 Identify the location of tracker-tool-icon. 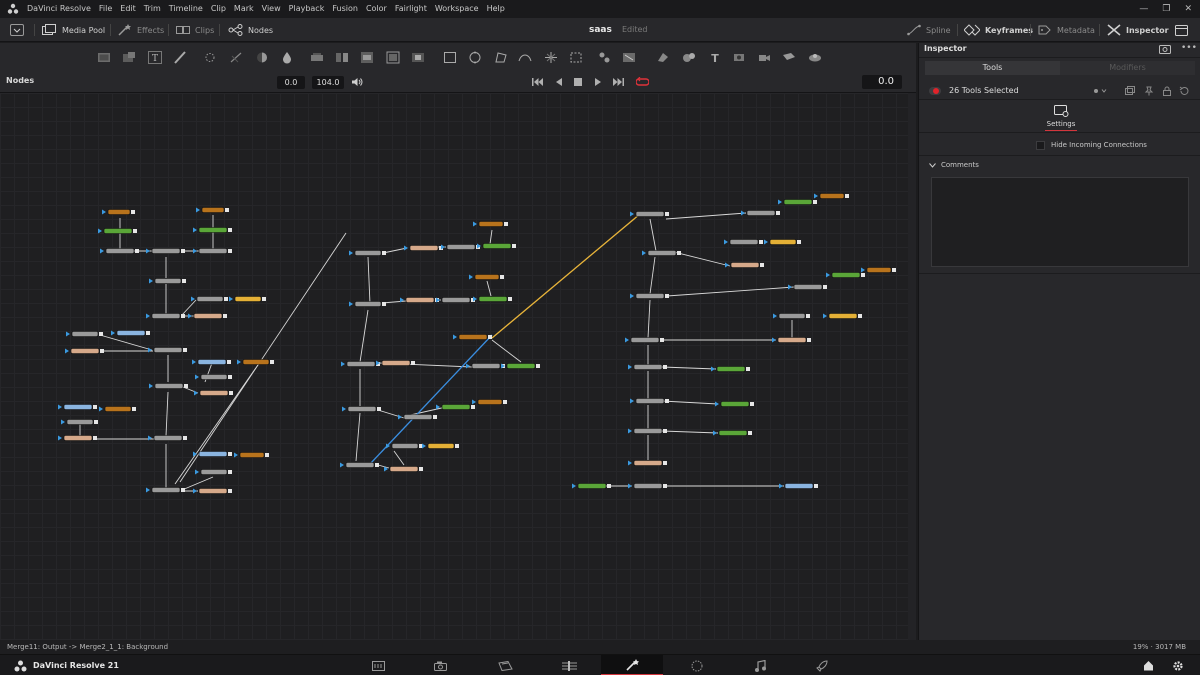
(604, 57).